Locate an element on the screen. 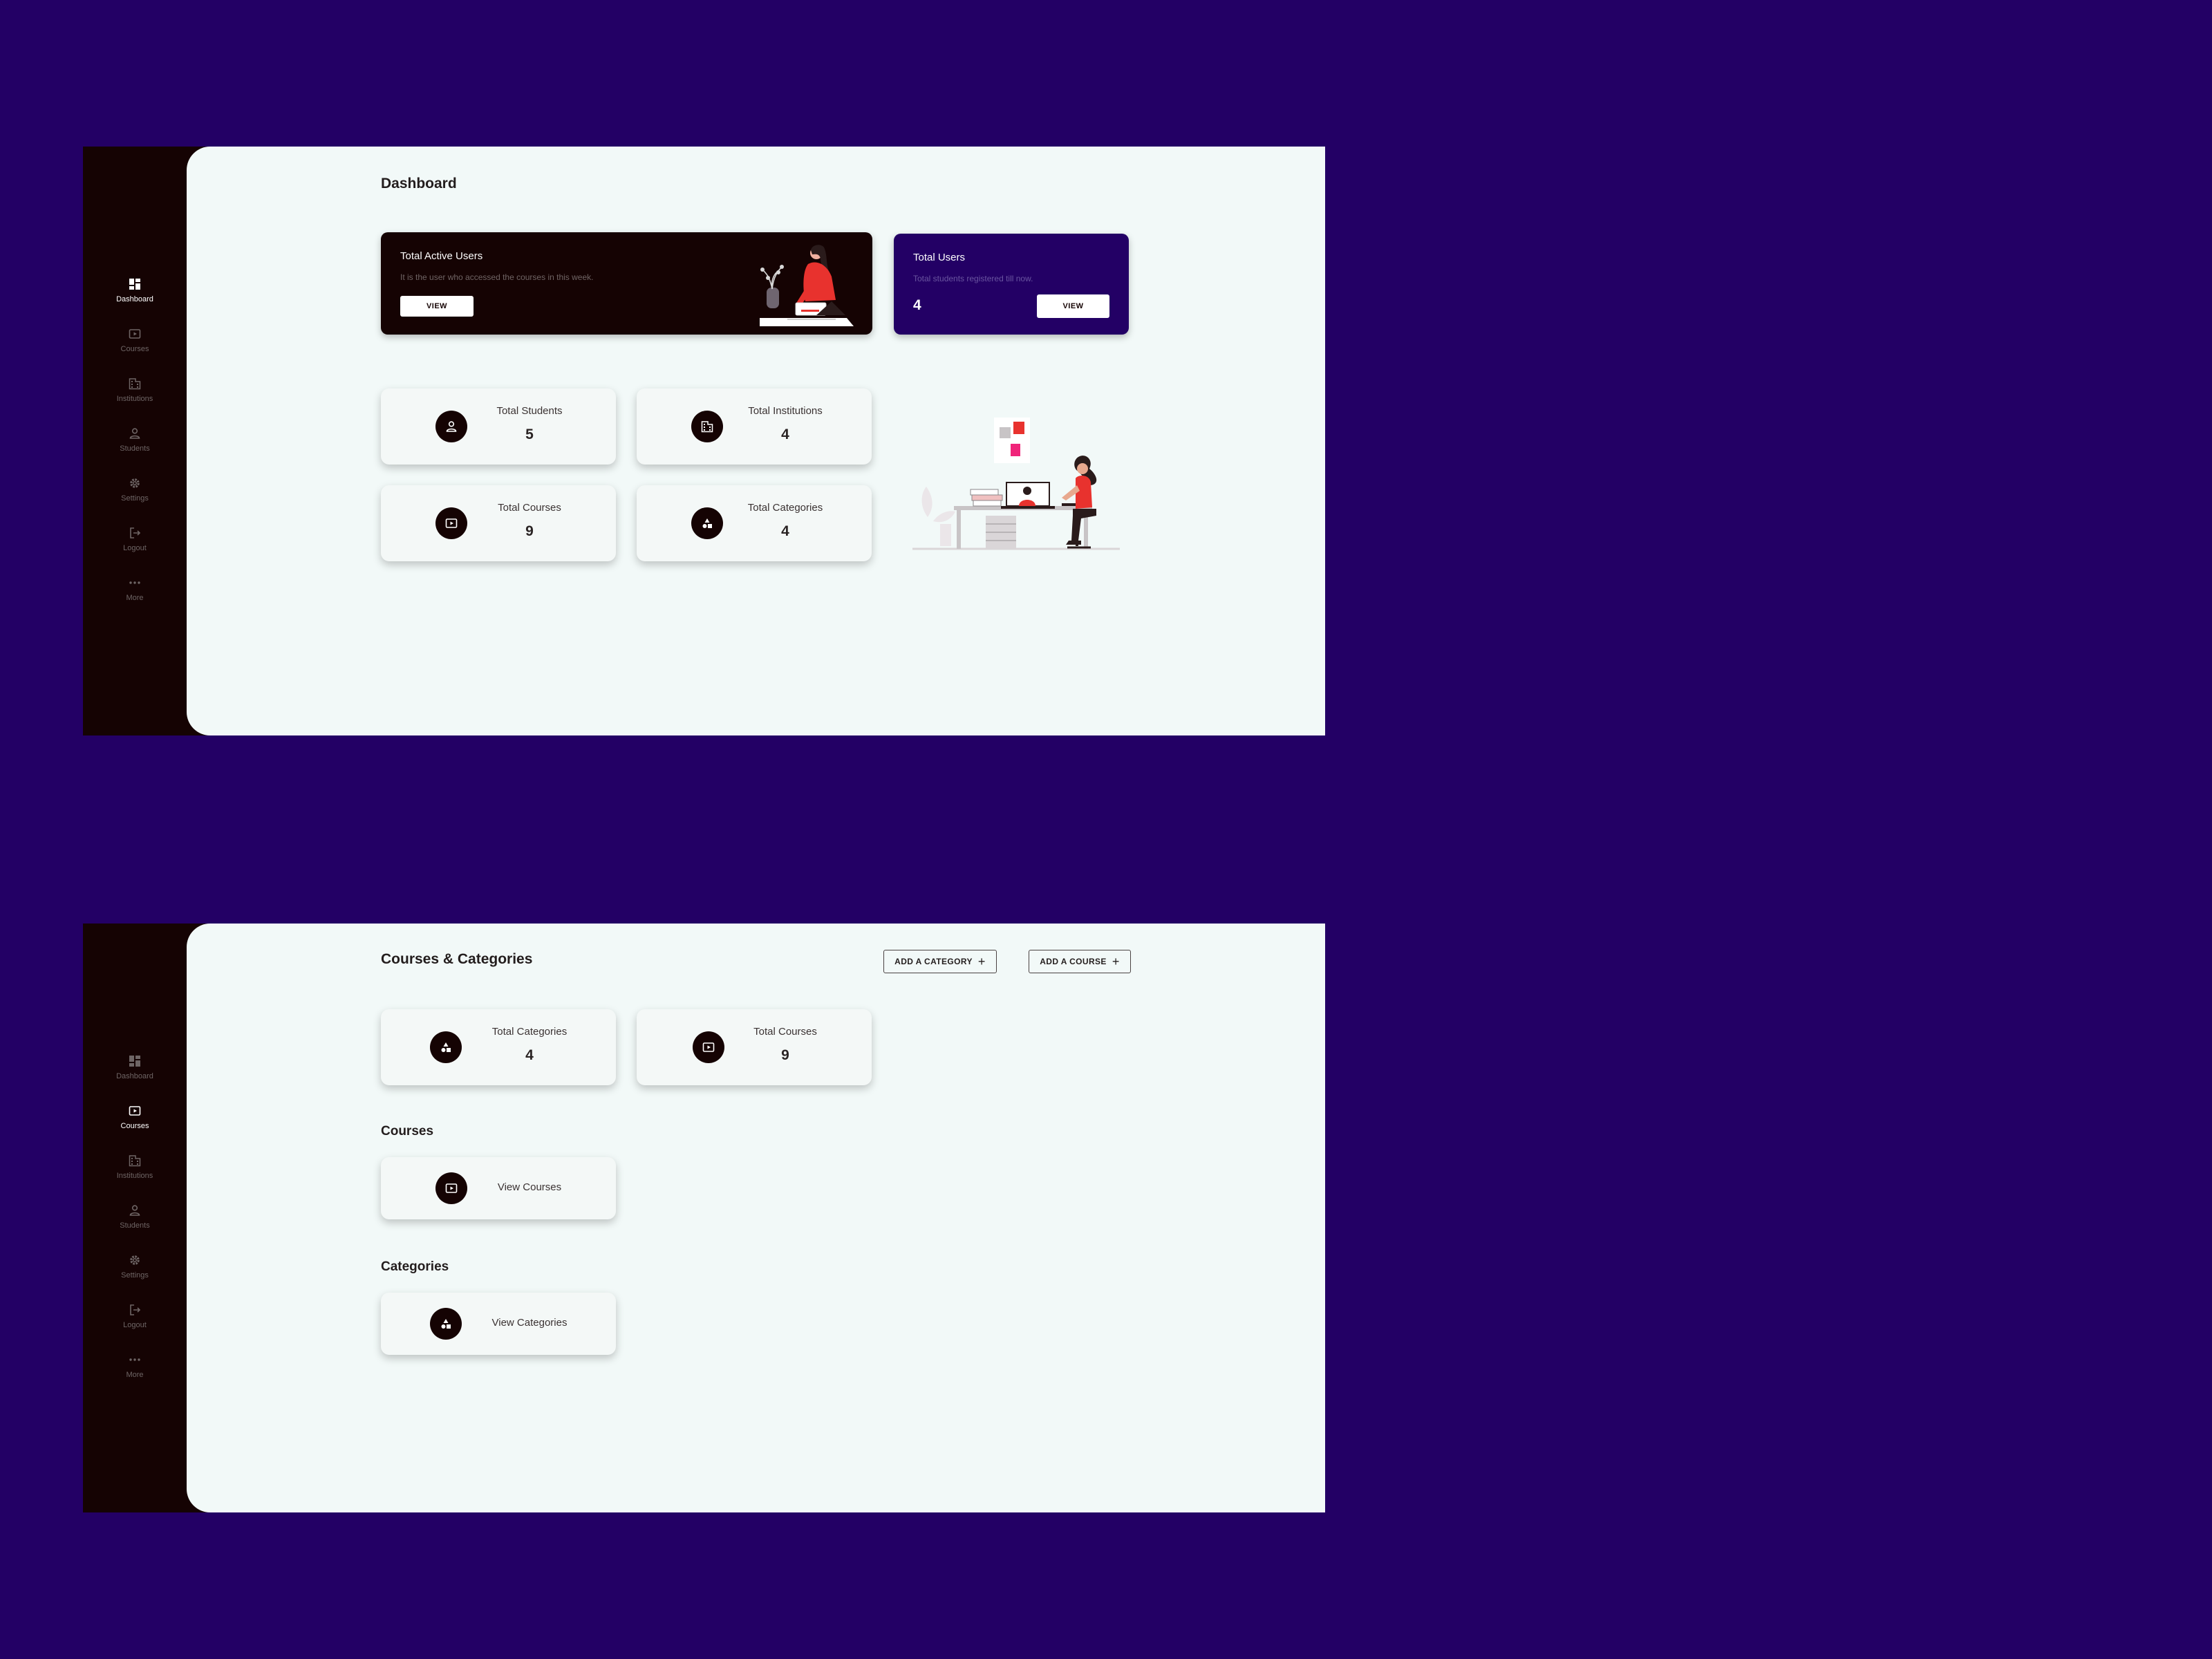 This screenshot has height=1659, width=2212. page-title: Courses & Categories is located at coordinates (457, 959).